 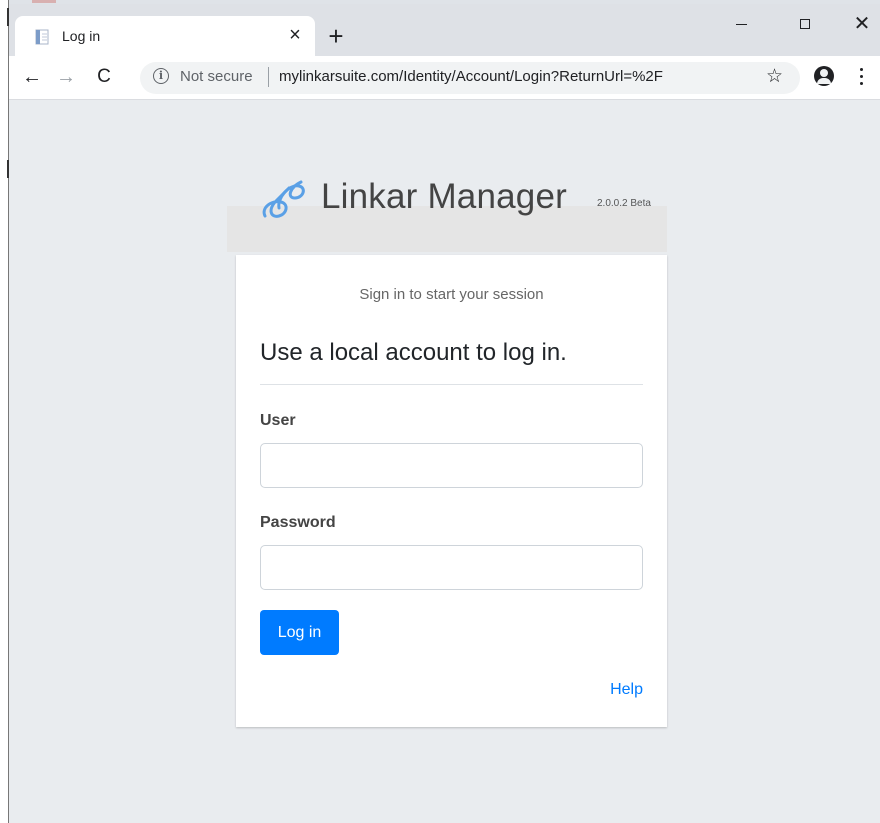 What do you see at coordinates (278, 420) in the screenshot?
I see `user-label: User` at bounding box center [278, 420].